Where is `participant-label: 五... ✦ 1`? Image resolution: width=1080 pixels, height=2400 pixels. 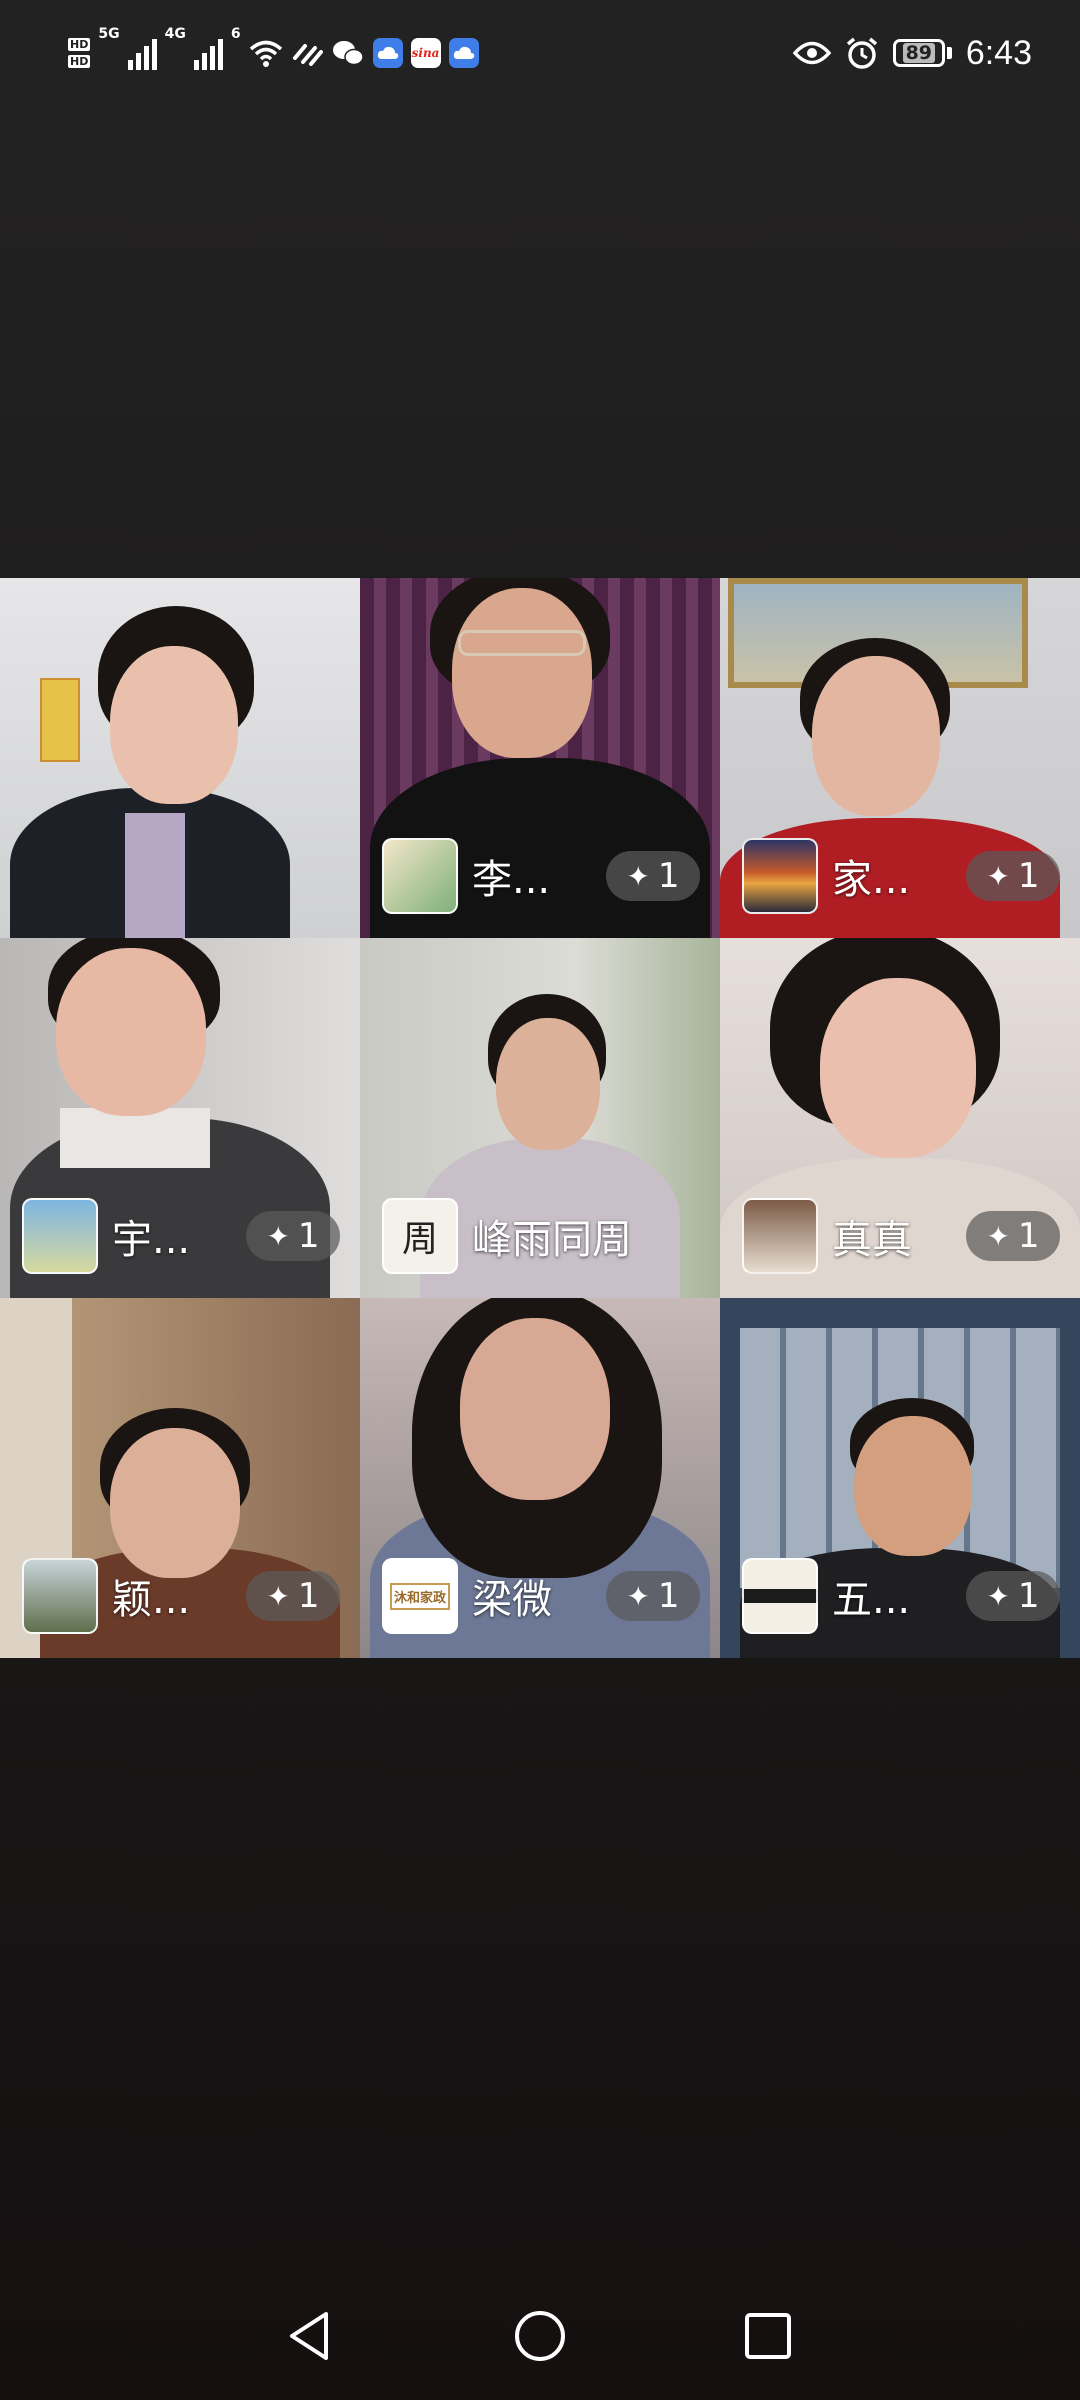 participant-label: 五... ✦ 1 is located at coordinates (901, 1596).